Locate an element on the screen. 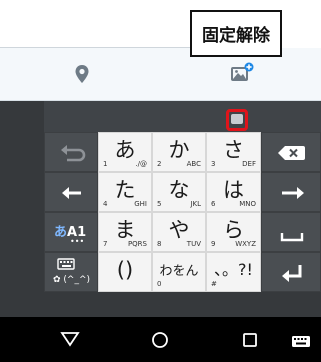 This screenshot has height=362, width=321. back-triangle-icon is located at coordinates (70, 339).